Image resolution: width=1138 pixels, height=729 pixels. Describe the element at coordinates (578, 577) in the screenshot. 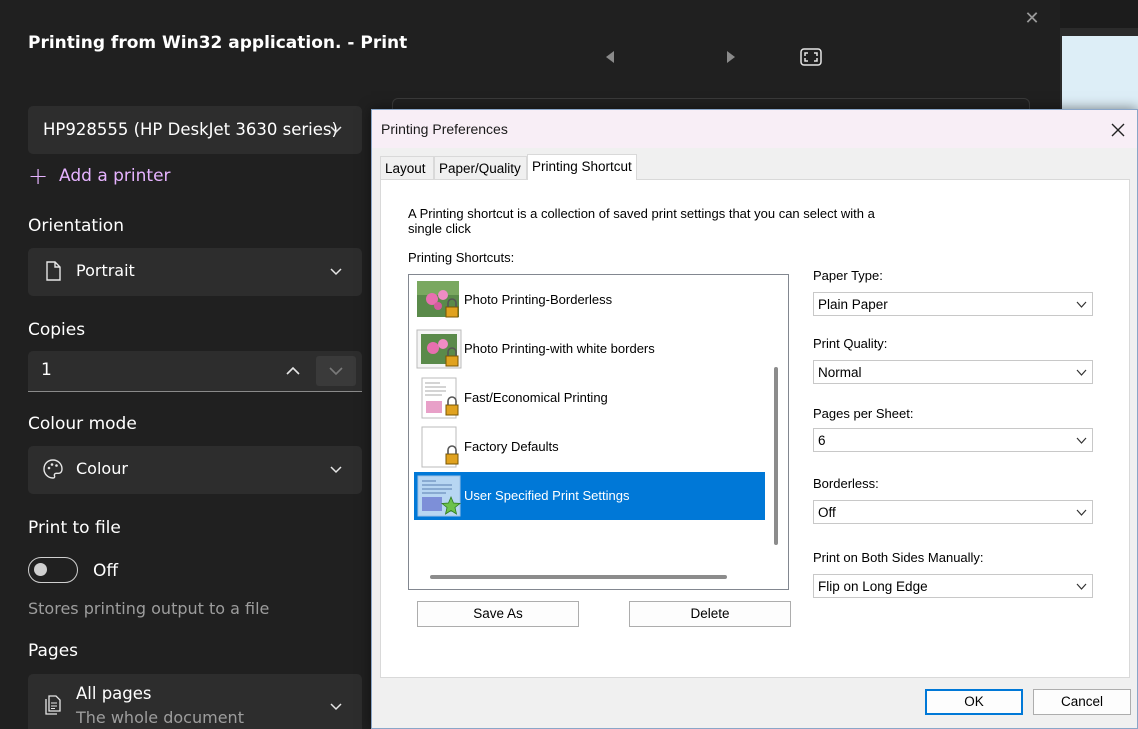

I see `horizontal-scrollbar-thumb` at that location.